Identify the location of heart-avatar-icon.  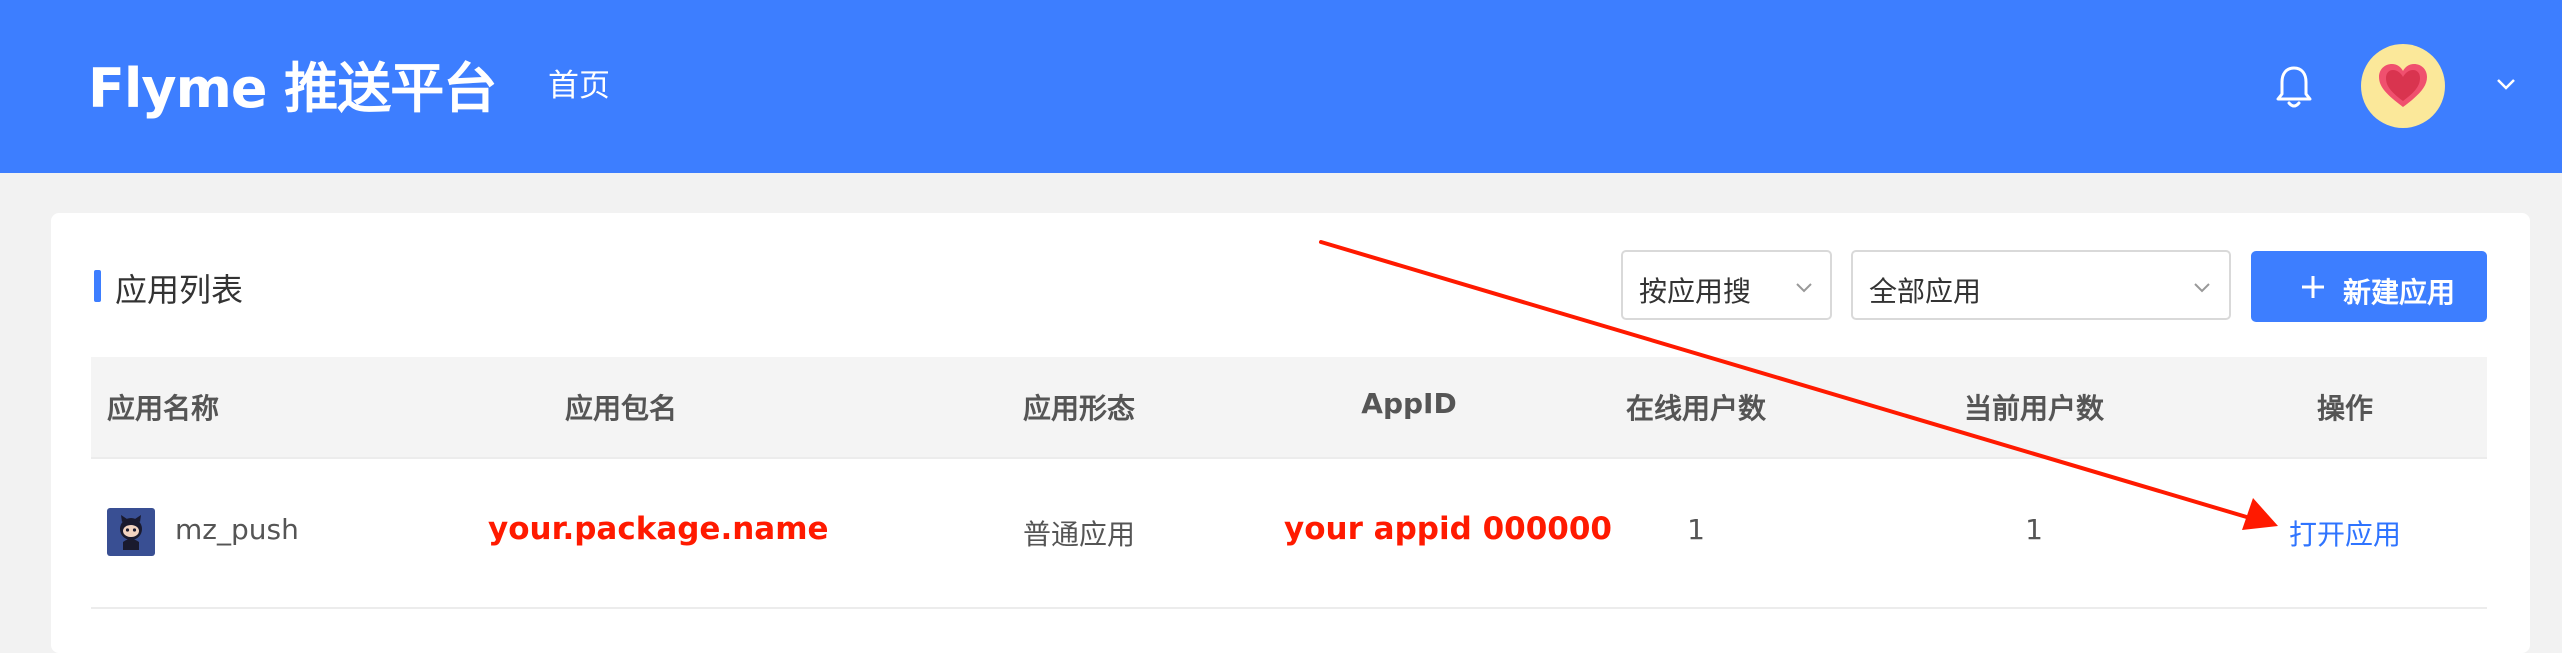
(2403, 85).